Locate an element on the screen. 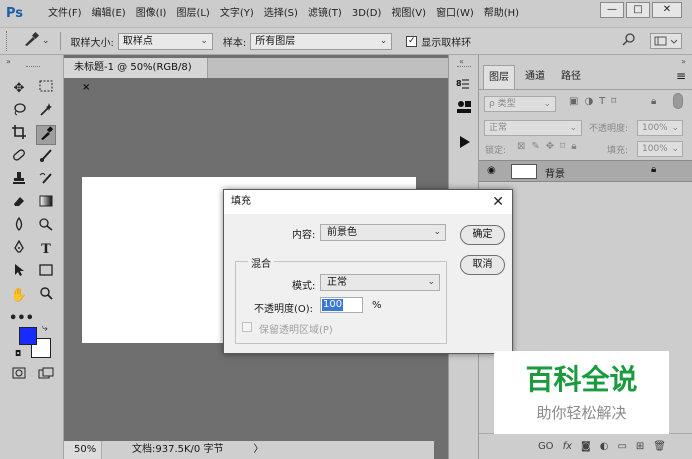  menu-3d: 3D(D) is located at coordinates (367, 13).